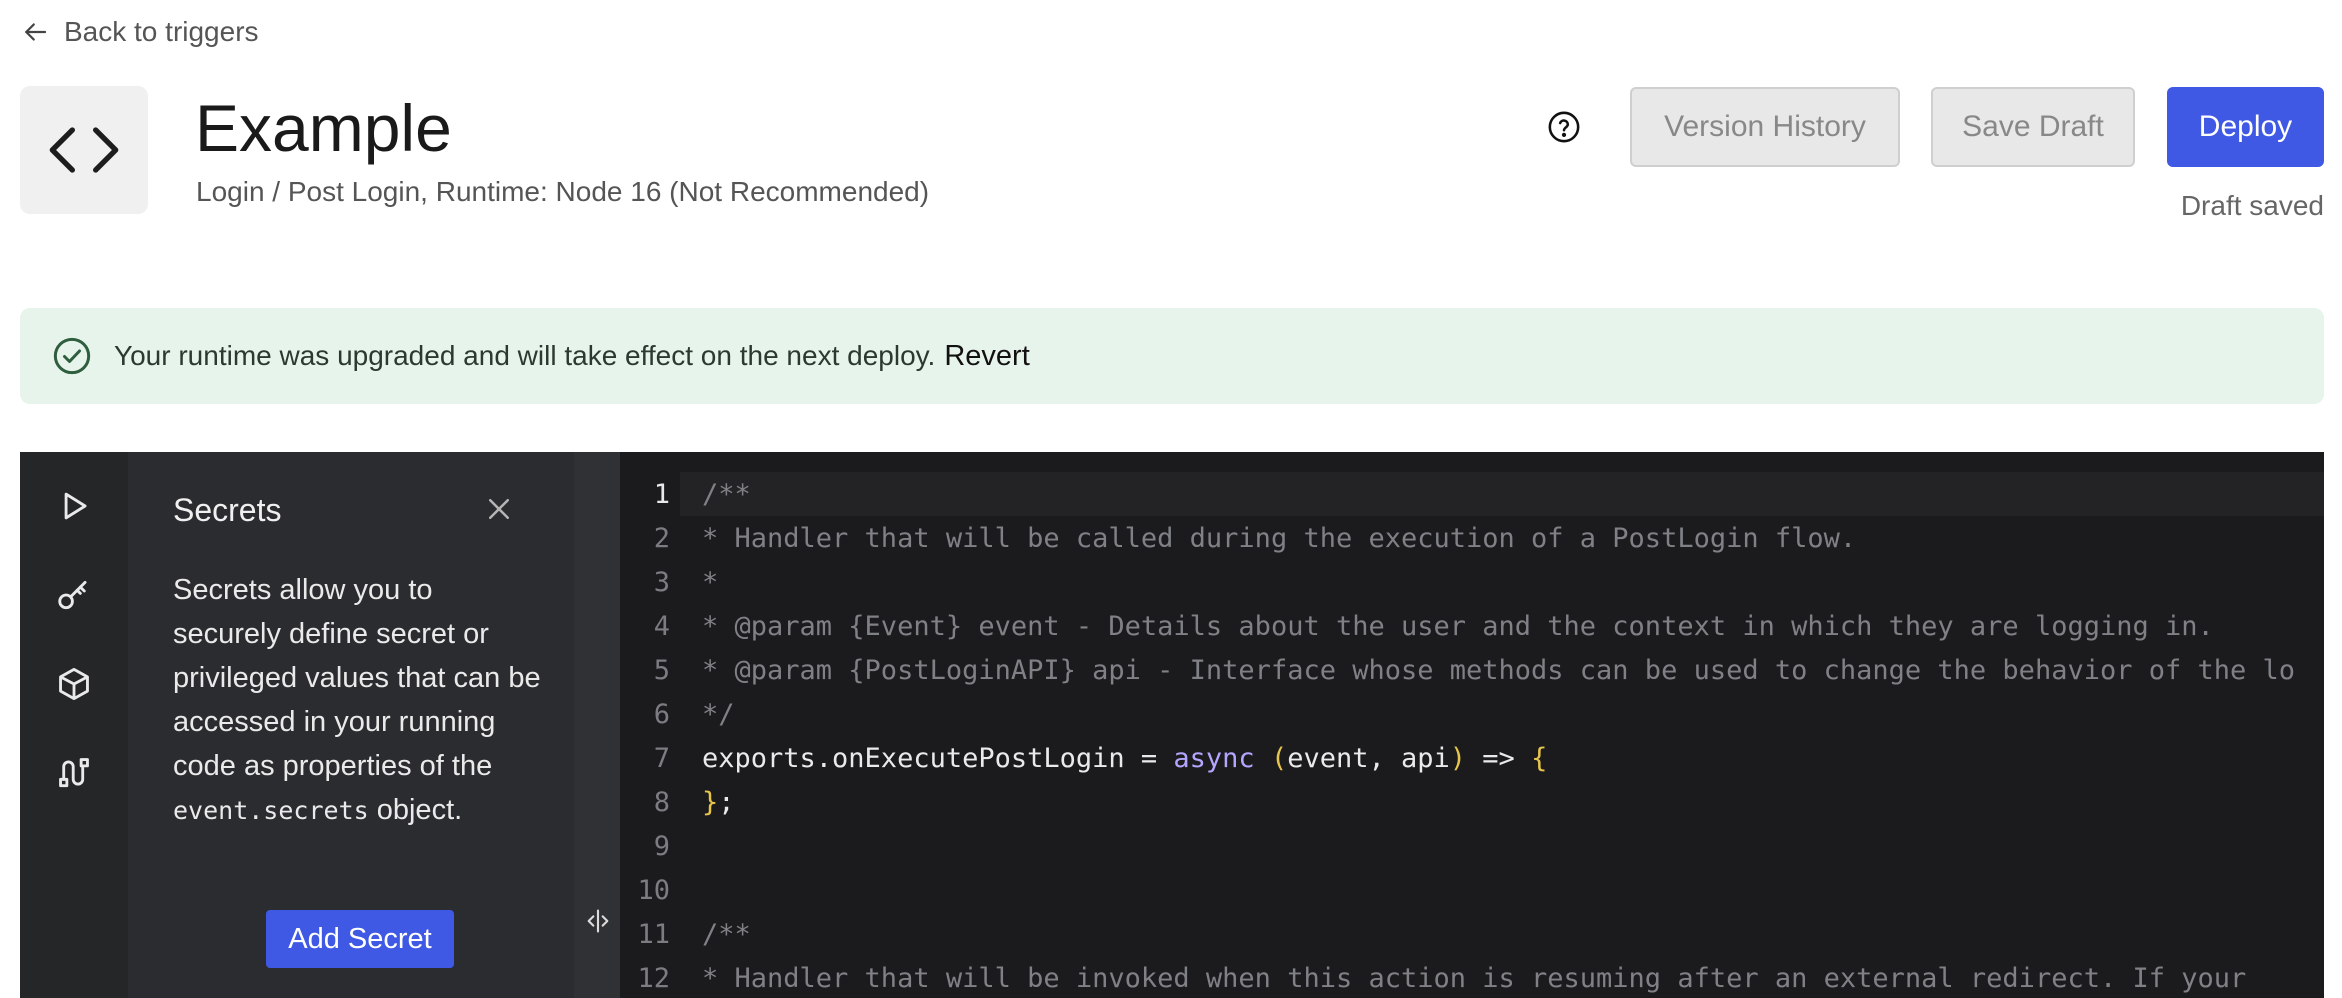  I want to click on line-number: 7, so click(661, 758).